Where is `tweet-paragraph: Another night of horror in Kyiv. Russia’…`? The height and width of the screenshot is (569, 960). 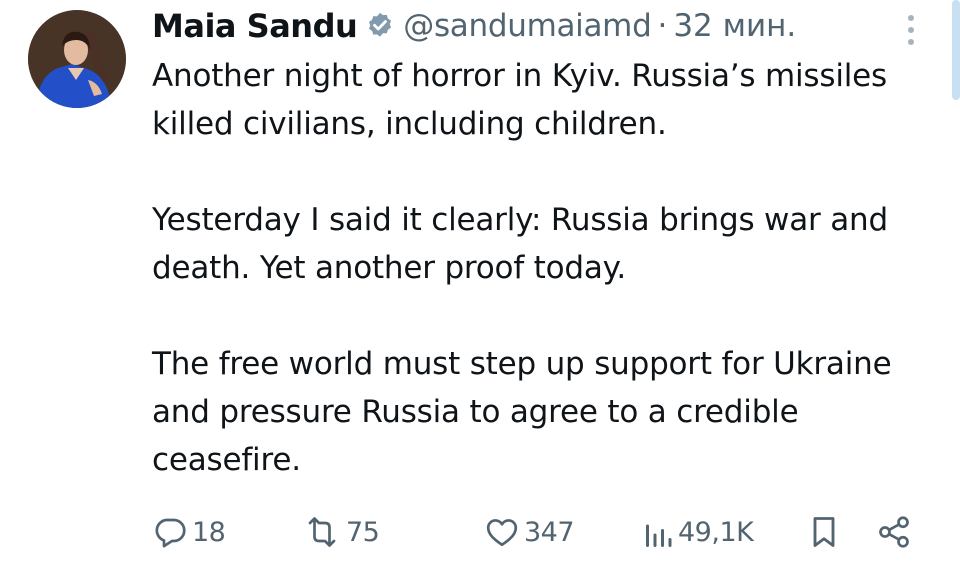 tweet-paragraph: Another night of horror in Kyiv. Russia’… is located at coordinates (519, 100).